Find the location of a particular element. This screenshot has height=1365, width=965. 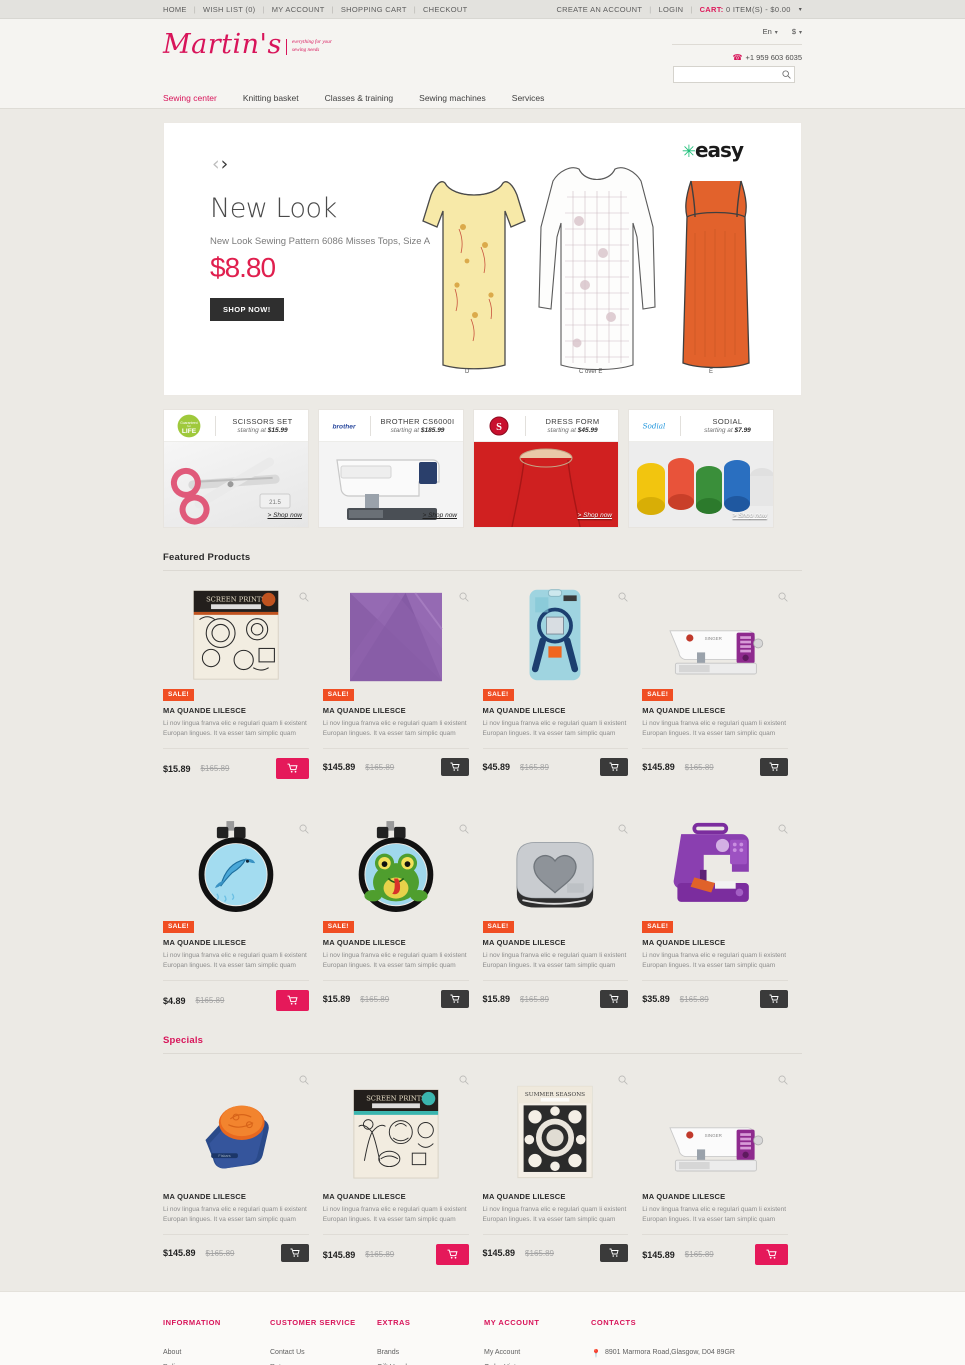

product-image: Fiskars is located at coordinates (236, 1123).